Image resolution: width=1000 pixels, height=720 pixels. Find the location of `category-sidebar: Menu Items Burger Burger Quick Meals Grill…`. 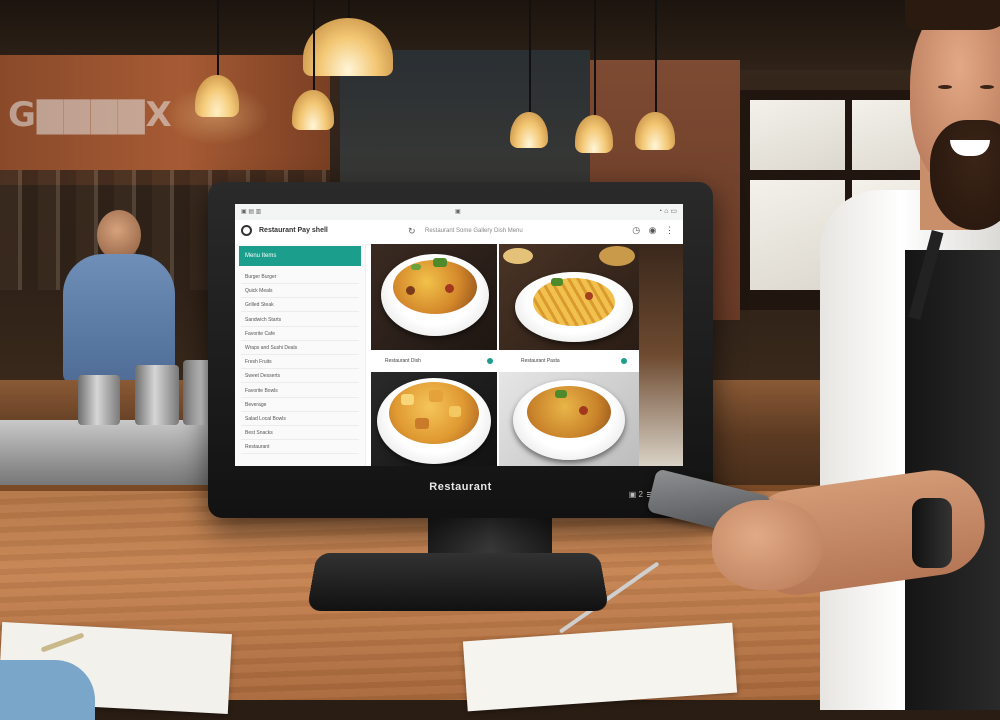

category-sidebar: Menu Items Burger Burger Quick Meals Grill… is located at coordinates (300, 355).